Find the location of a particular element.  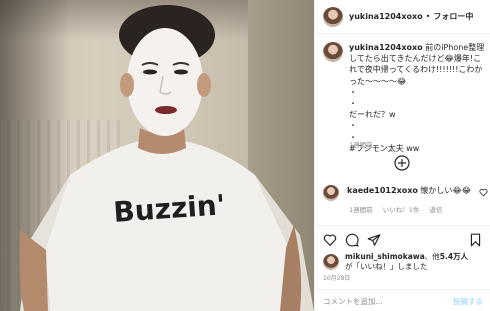

liker-username: mikuni_shimokawa is located at coordinates (385, 256).